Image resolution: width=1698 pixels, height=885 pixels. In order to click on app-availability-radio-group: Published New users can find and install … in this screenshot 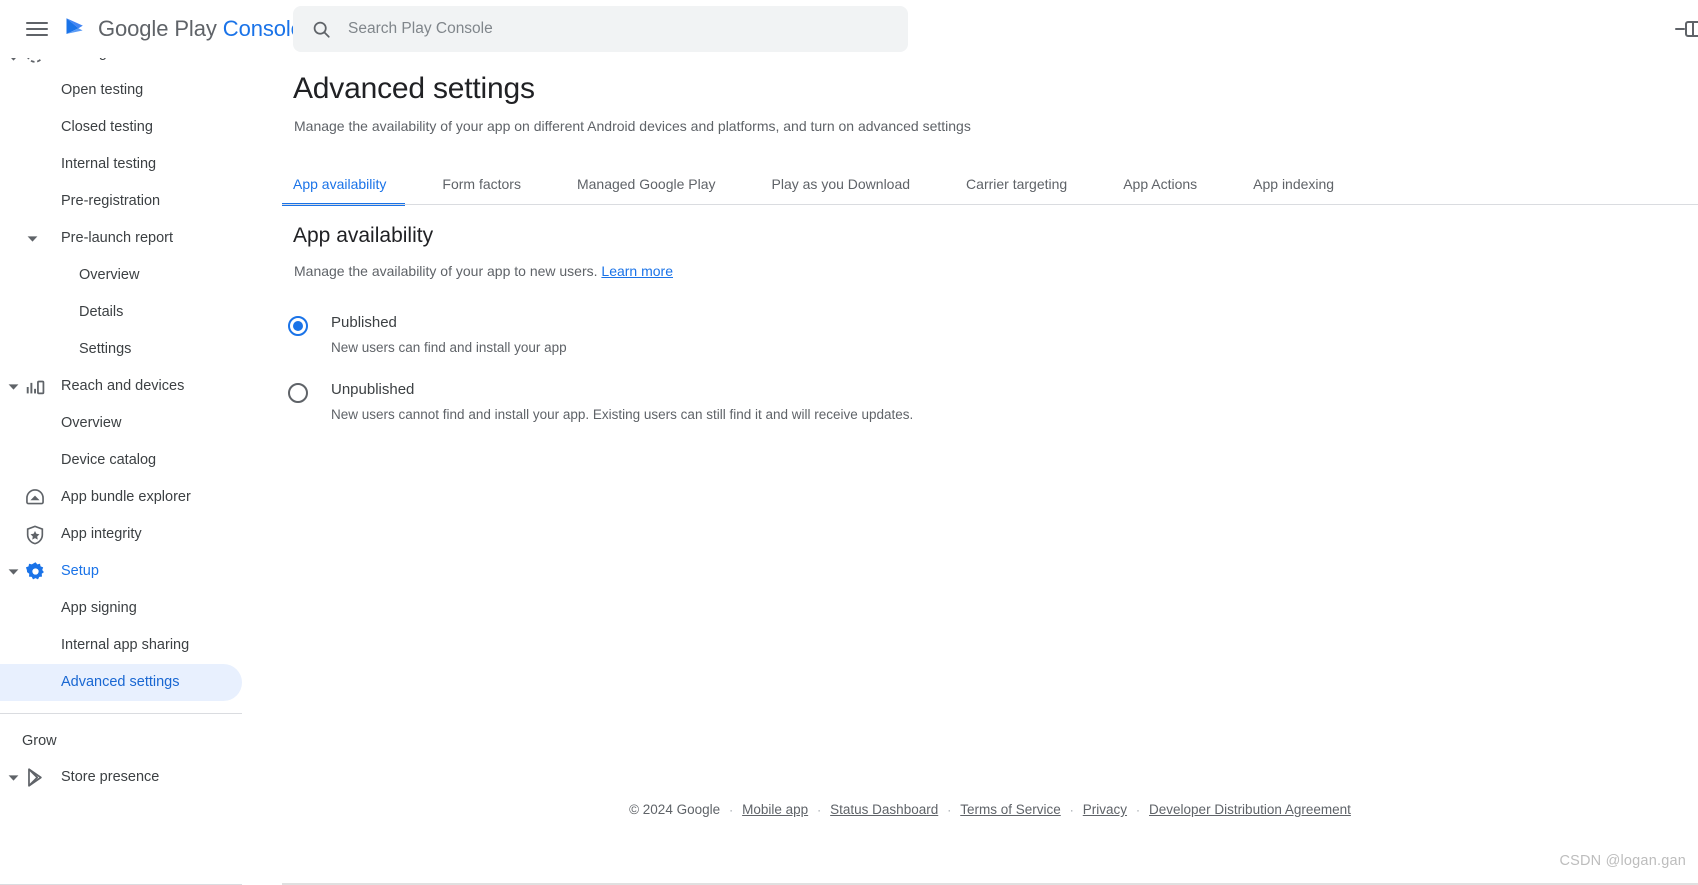, I will do `click(738, 380)`.